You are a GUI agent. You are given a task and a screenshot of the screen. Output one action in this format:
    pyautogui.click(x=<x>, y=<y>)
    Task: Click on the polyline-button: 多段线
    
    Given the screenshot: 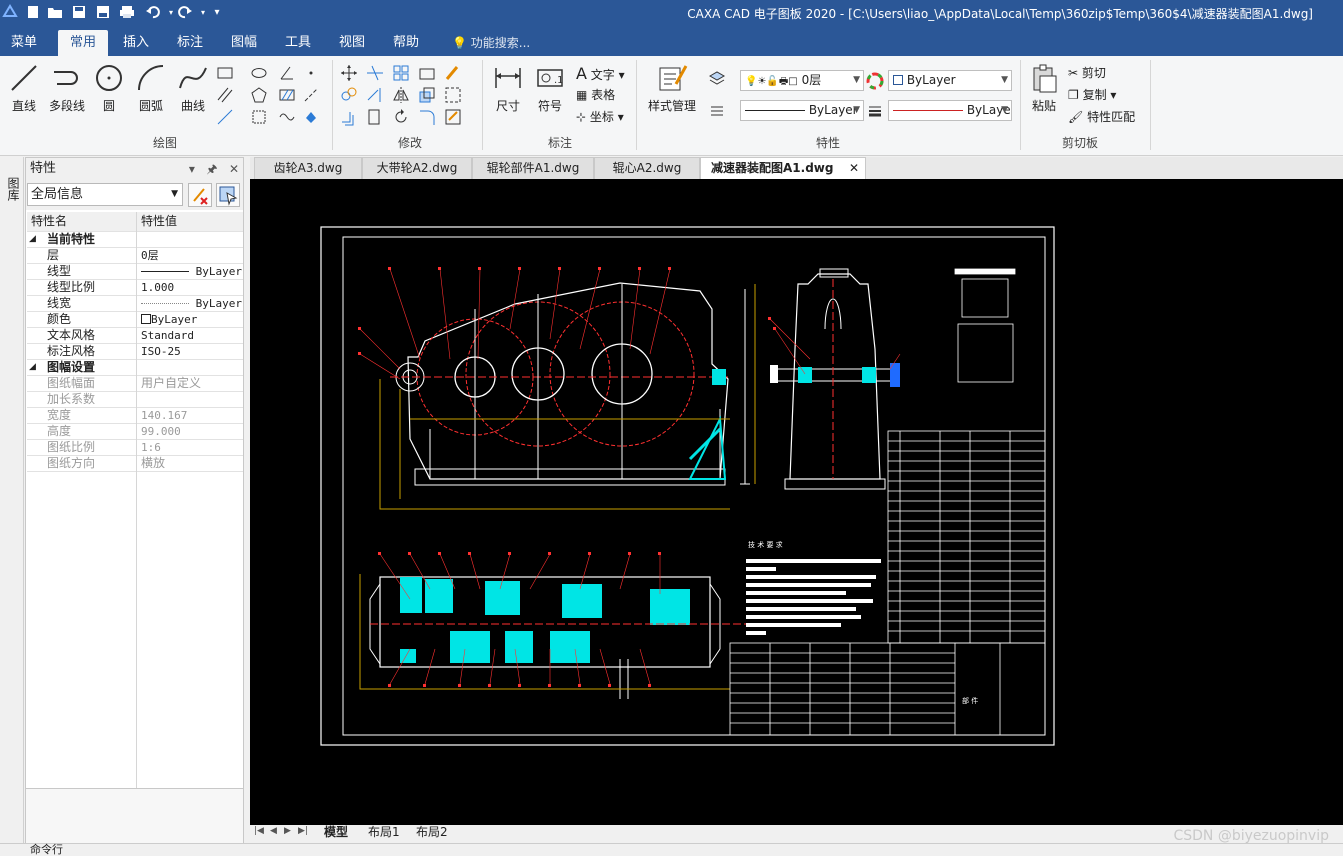 What is the action you would take?
    pyautogui.click(x=67, y=88)
    